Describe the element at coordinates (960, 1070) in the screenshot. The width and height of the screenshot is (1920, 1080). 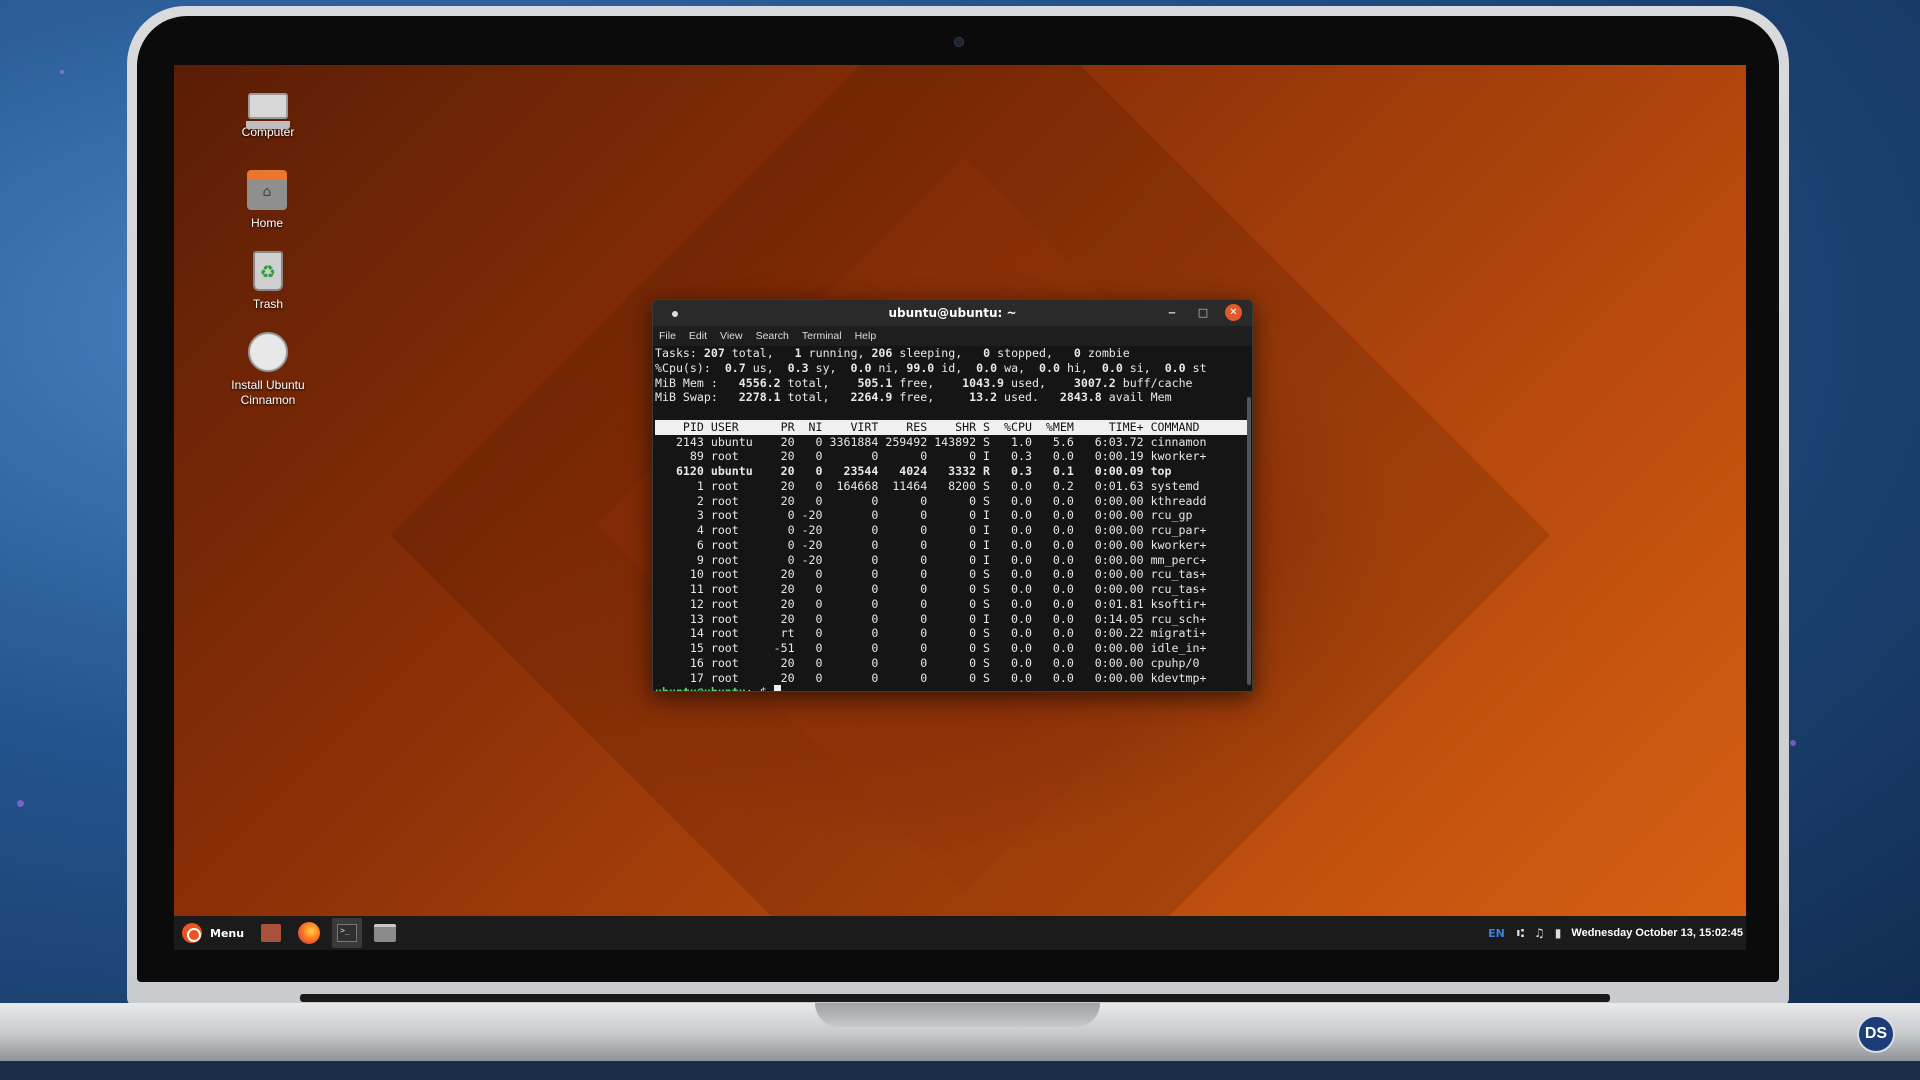
I see `base-shadow` at that location.